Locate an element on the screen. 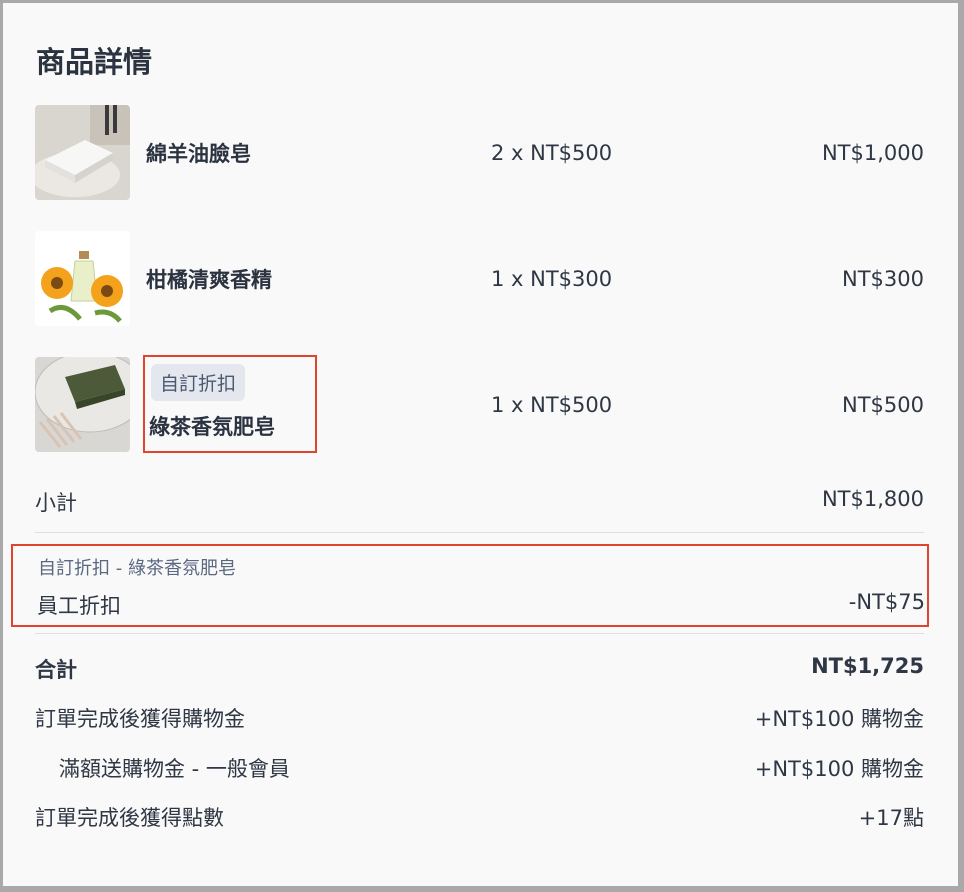 The height and width of the screenshot is (892, 964). item-quantity-price: 1 x NT$500 is located at coordinates (552, 405).